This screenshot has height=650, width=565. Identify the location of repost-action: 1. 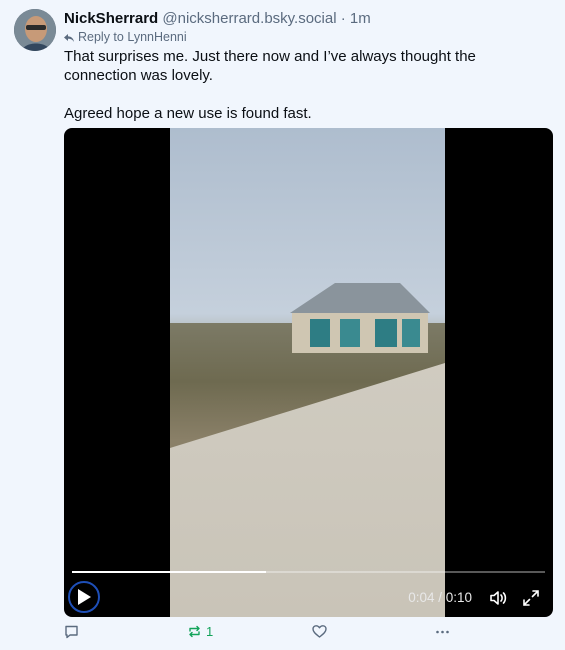
(200, 631).